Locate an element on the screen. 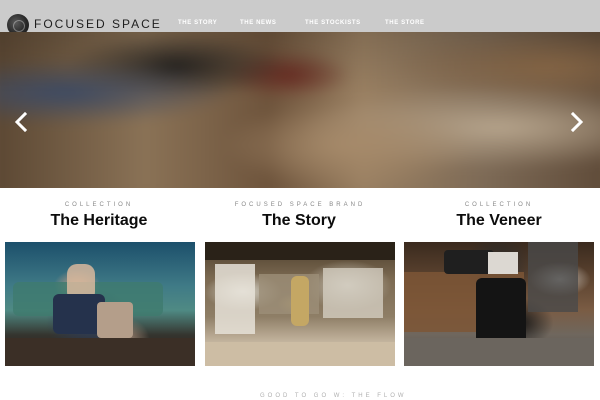 The width and height of the screenshot is (600, 400). logo-text: FOCUSED SPACE is located at coordinates (98, 24).